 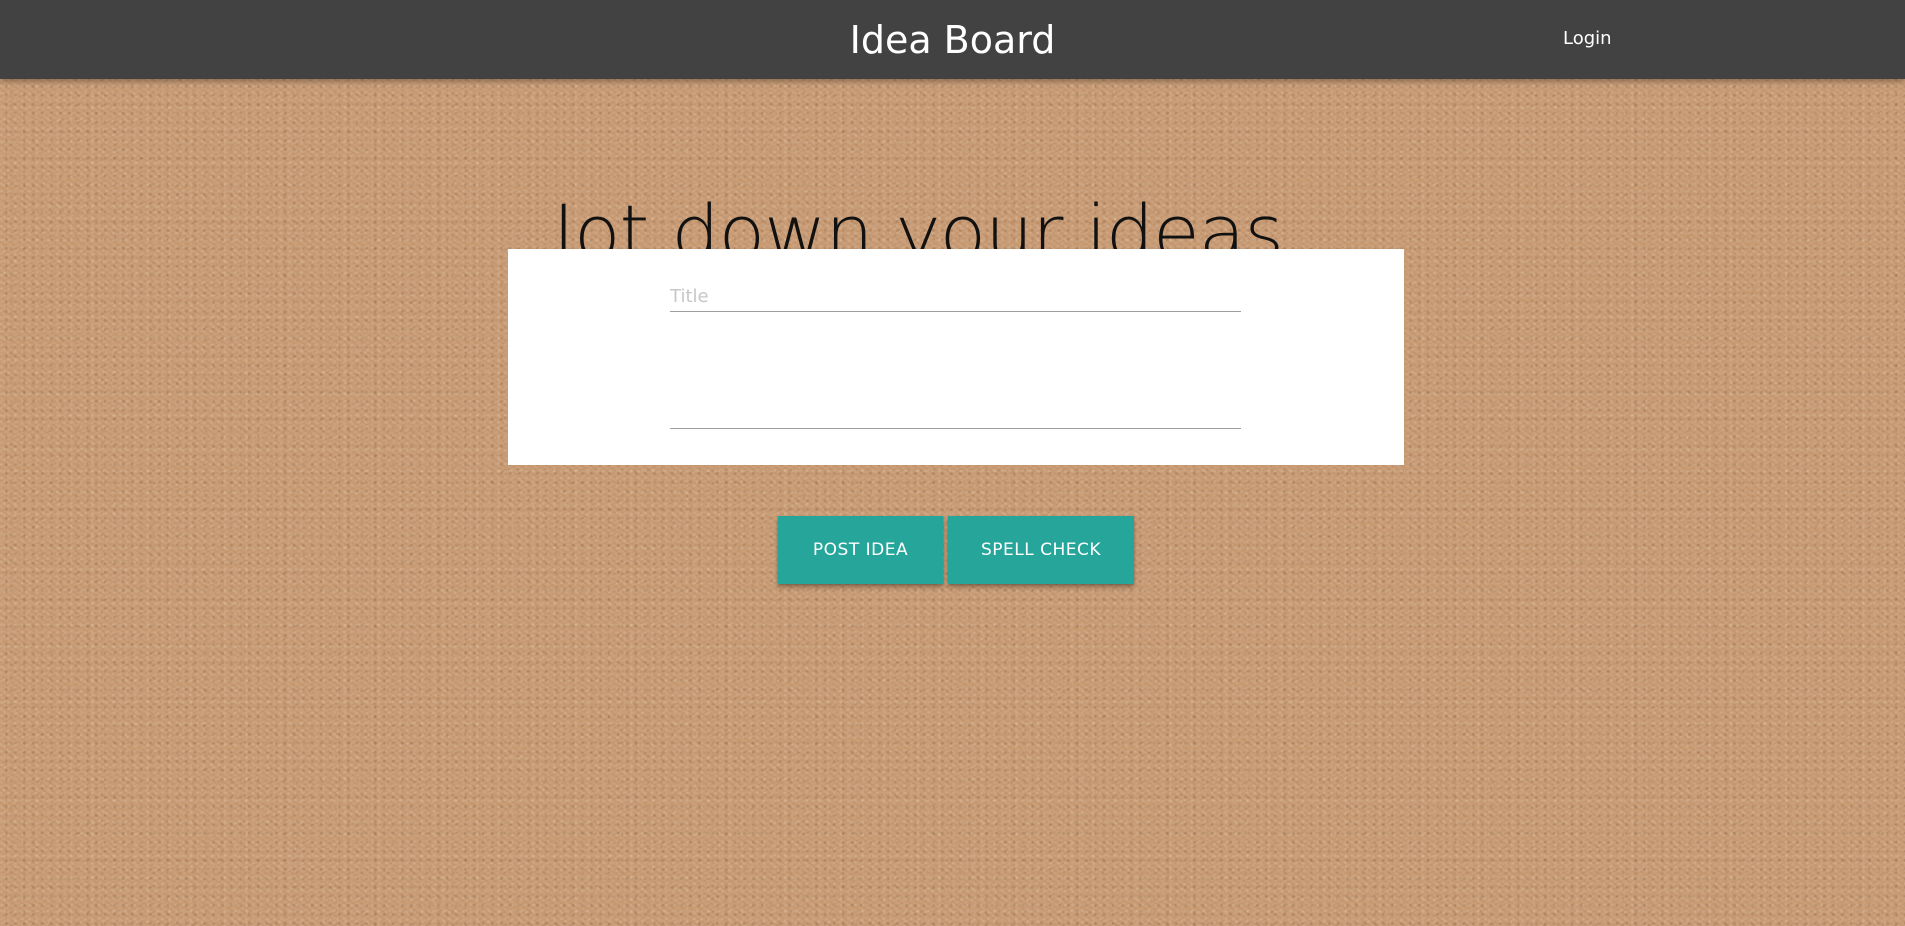 I want to click on top-nav-bar: Idea Board Login, so click(x=952, y=39).